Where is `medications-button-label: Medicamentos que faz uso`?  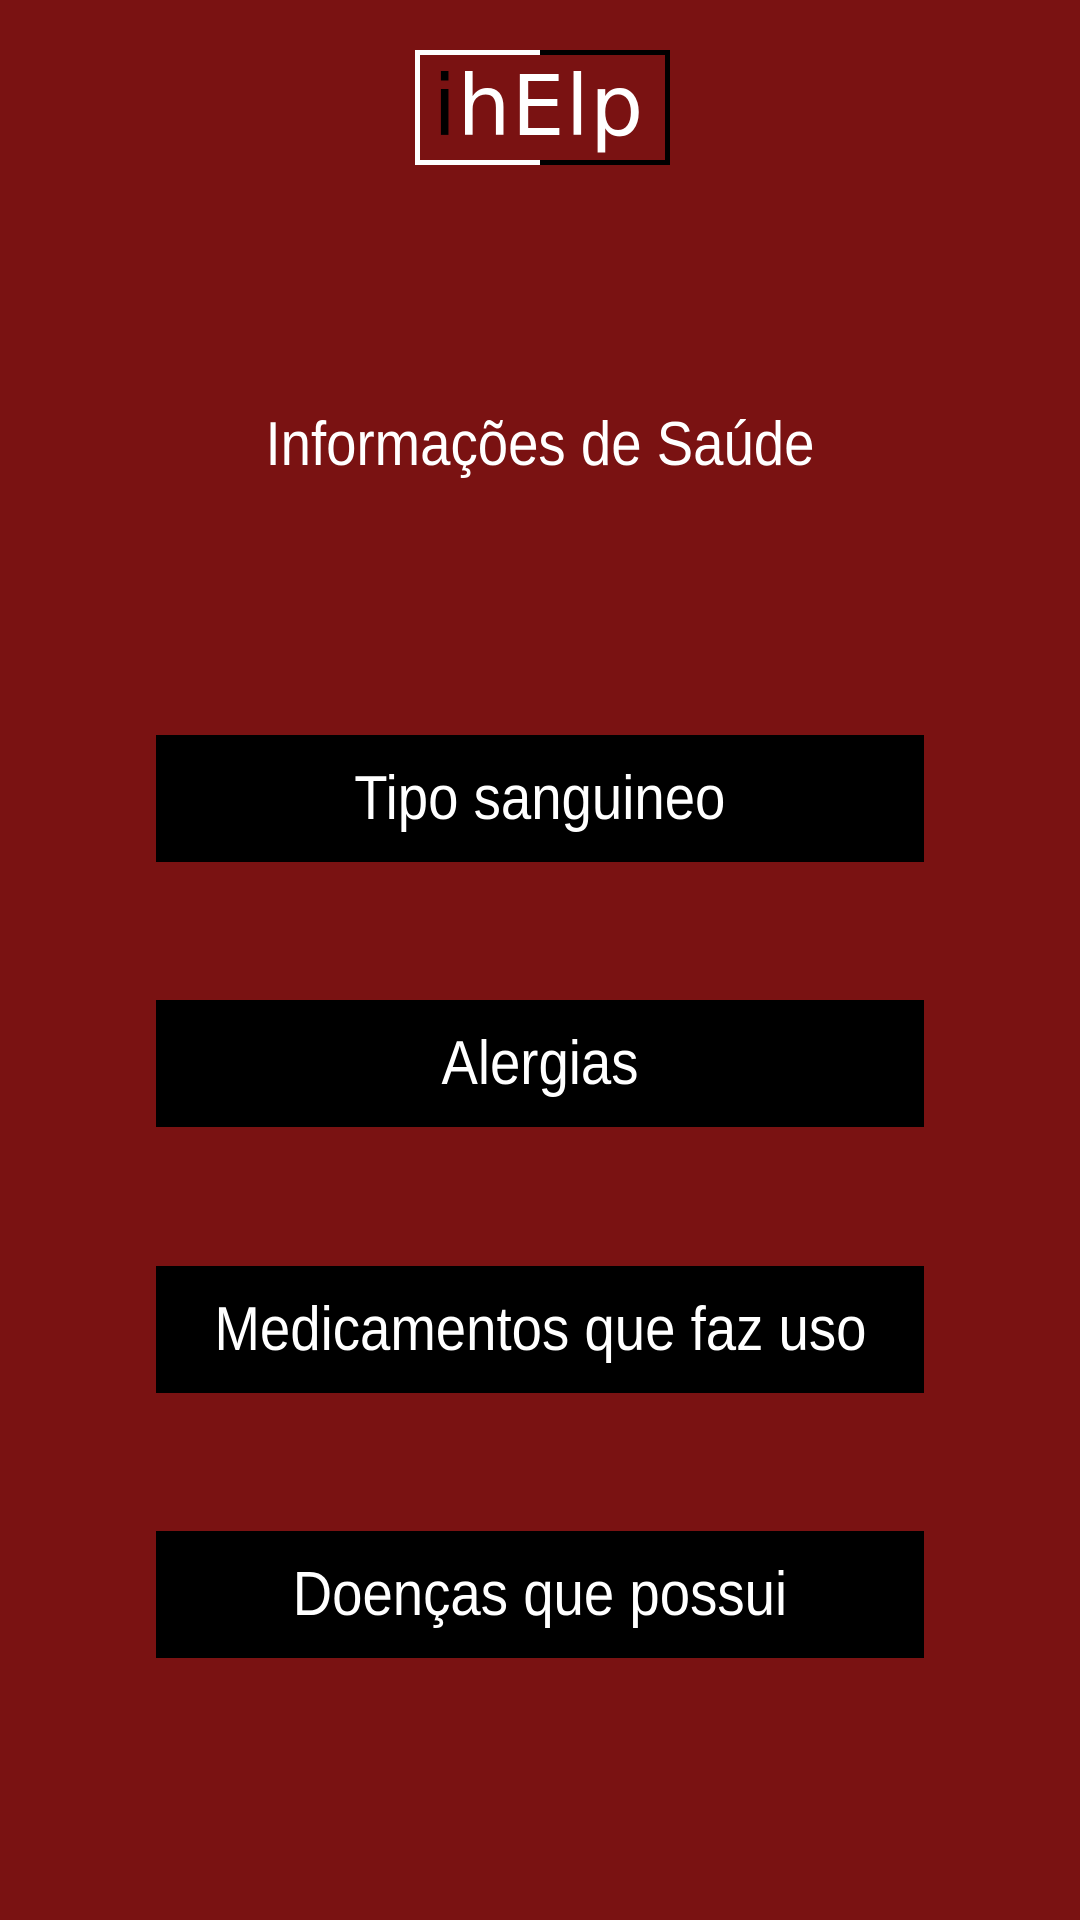 medications-button-label: Medicamentos que faz uso is located at coordinates (540, 1329).